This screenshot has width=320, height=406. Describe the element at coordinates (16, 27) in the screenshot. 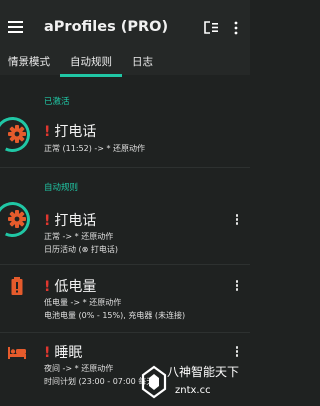

I see `hamburger-menu-icon` at that location.